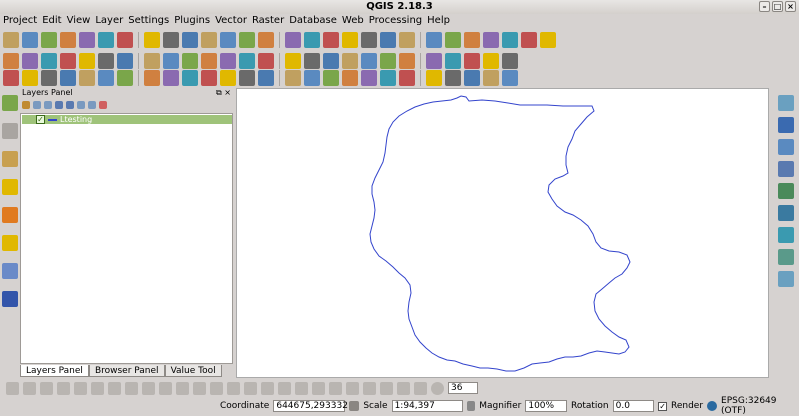  Describe the element at coordinates (293, 39) in the screenshot. I see `zoom-last-icon` at that location.